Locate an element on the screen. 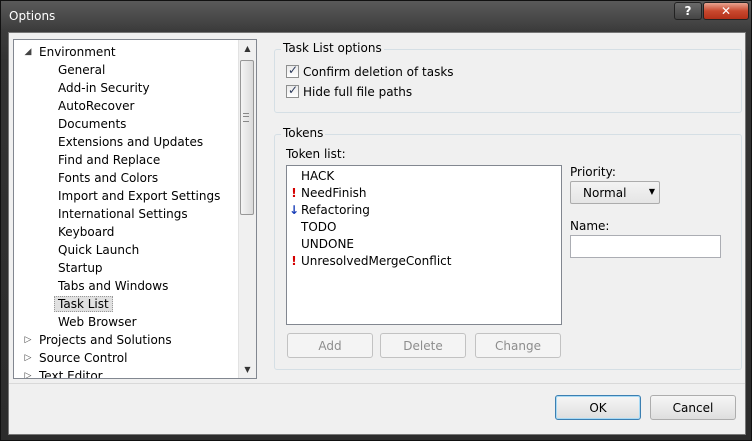 The height and width of the screenshot is (441, 752). task-list-options-title: Task List options is located at coordinates (332, 48).